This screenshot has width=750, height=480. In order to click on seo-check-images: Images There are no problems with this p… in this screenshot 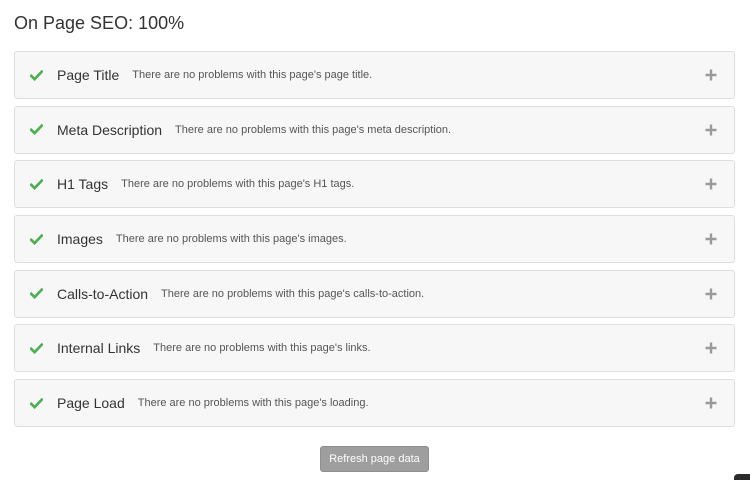, I will do `click(374, 239)`.